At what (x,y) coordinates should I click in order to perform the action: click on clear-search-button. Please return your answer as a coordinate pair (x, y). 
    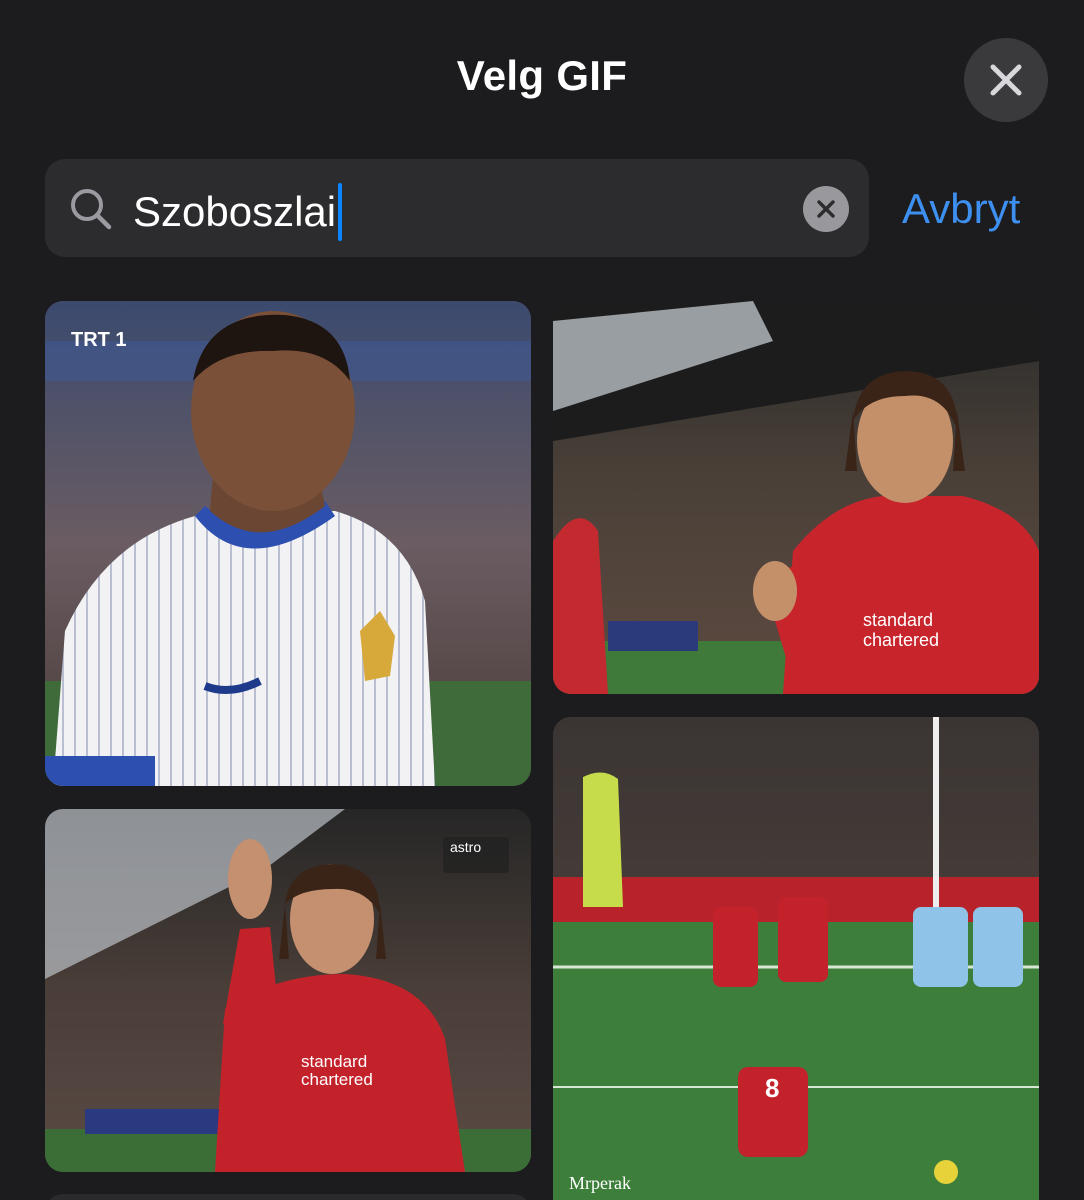
    Looking at the image, I should click on (826, 209).